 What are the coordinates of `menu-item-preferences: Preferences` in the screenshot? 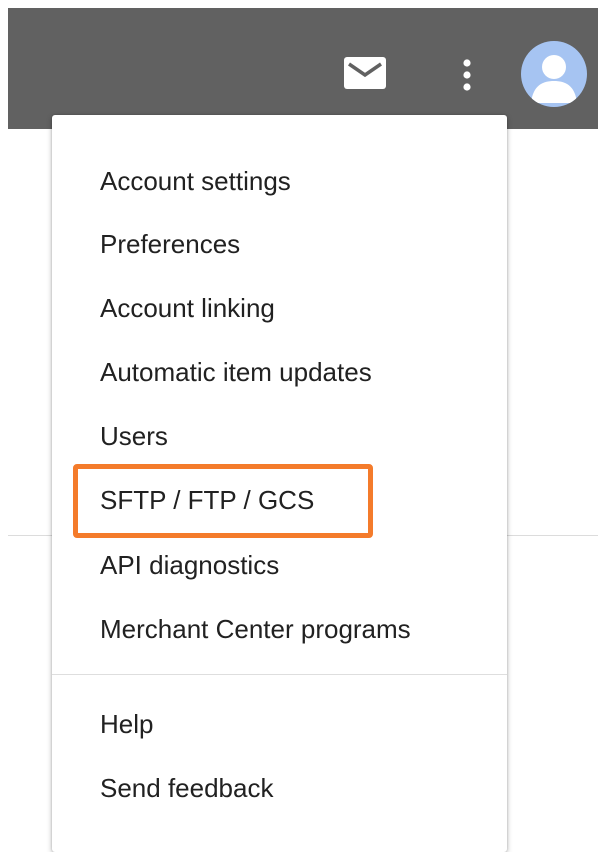 It's located at (279, 244).